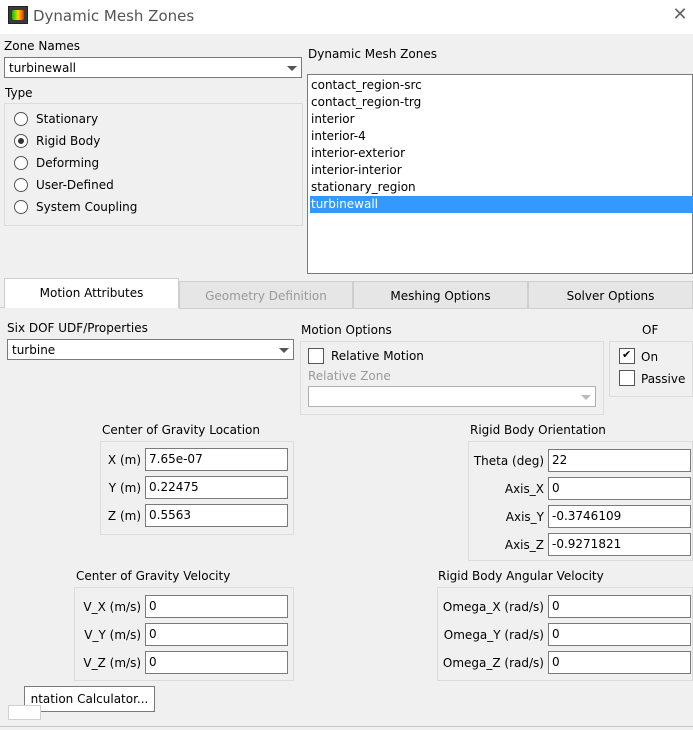  I want to click on vx-input: 0, so click(216, 606).